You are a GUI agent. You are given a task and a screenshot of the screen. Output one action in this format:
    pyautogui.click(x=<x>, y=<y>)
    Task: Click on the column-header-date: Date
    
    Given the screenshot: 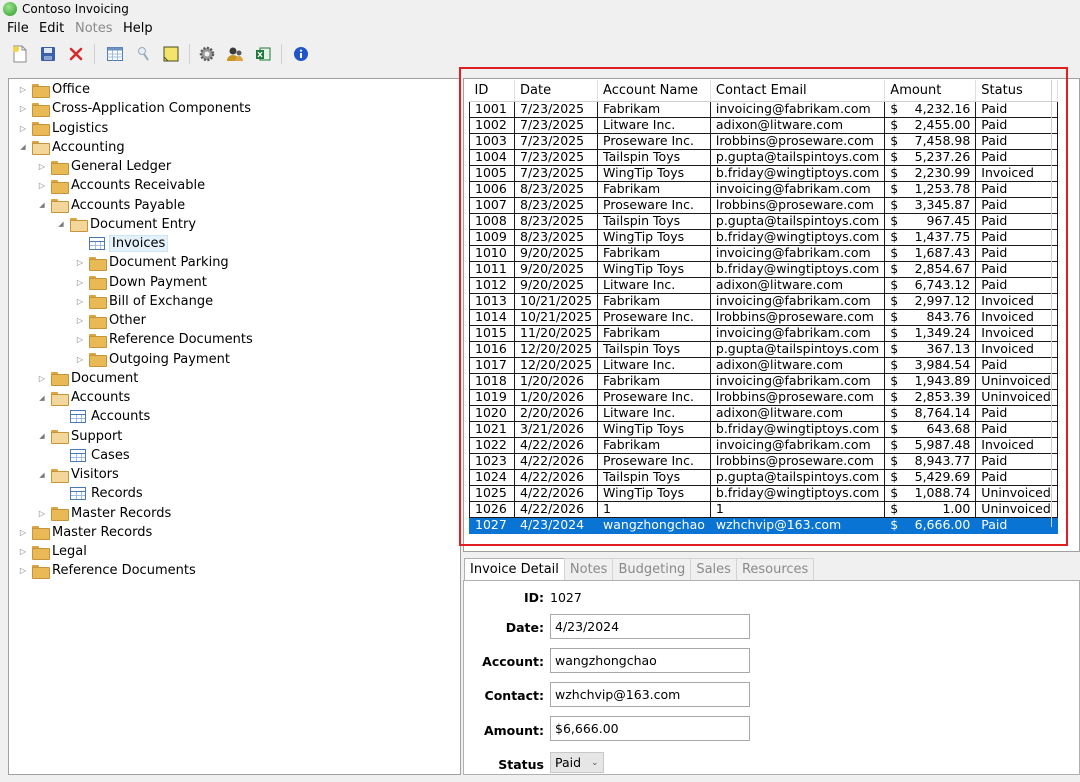 What is the action you would take?
    pyautogui.click(x=556, y=91)
    